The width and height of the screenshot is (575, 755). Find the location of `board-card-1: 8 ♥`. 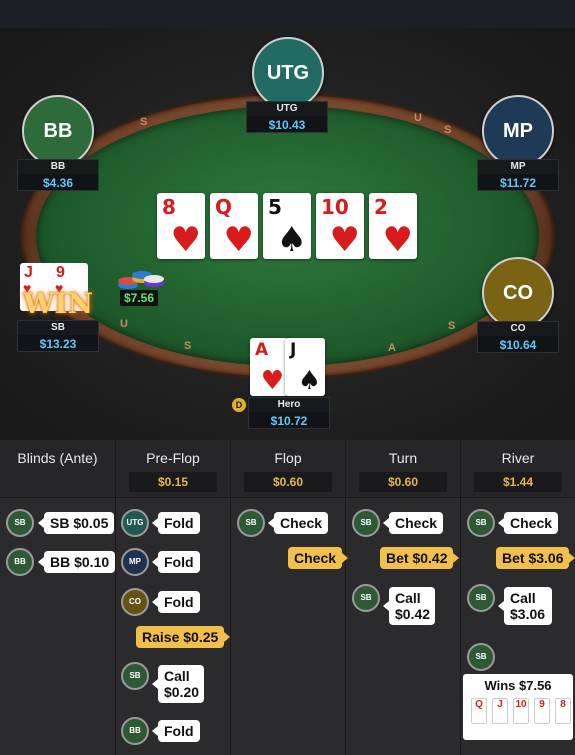

board-card-1: 8 ♥ is located at coordinates (181, 226).